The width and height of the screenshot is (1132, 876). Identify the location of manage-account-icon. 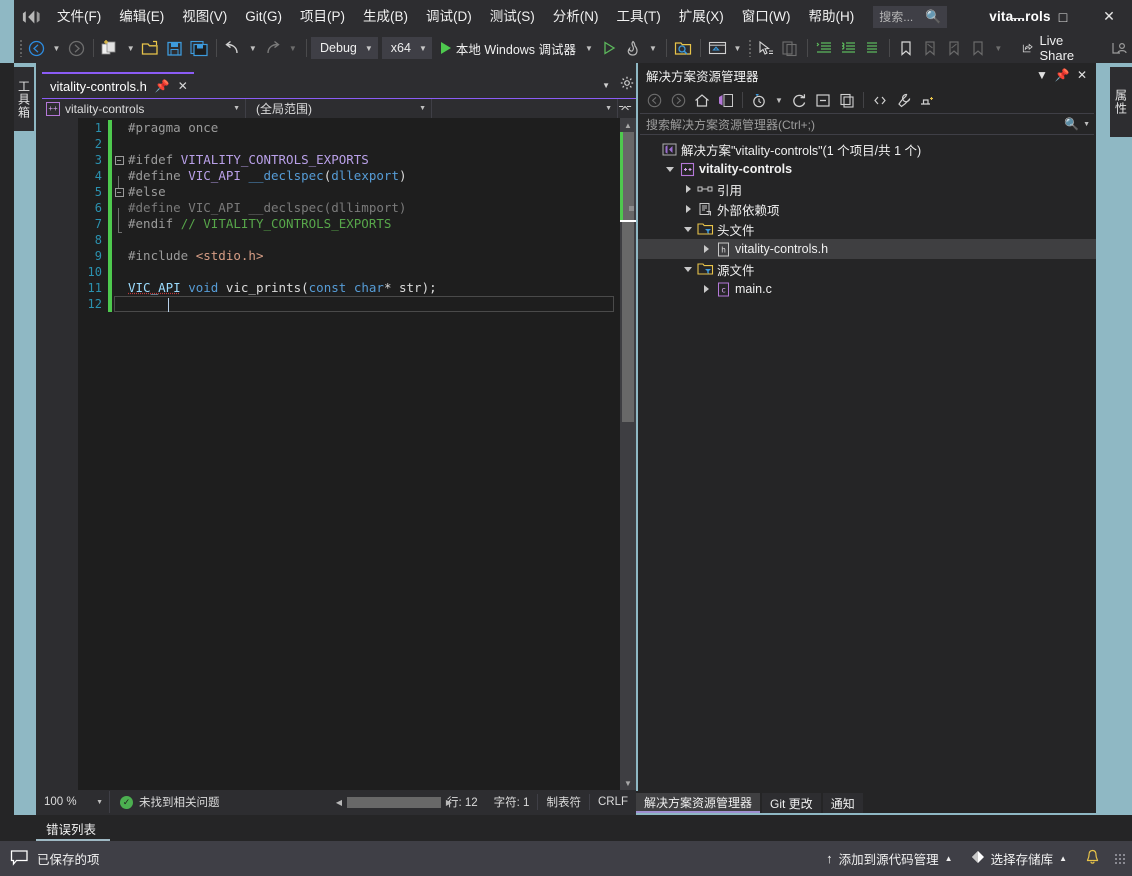
(1120, 48).